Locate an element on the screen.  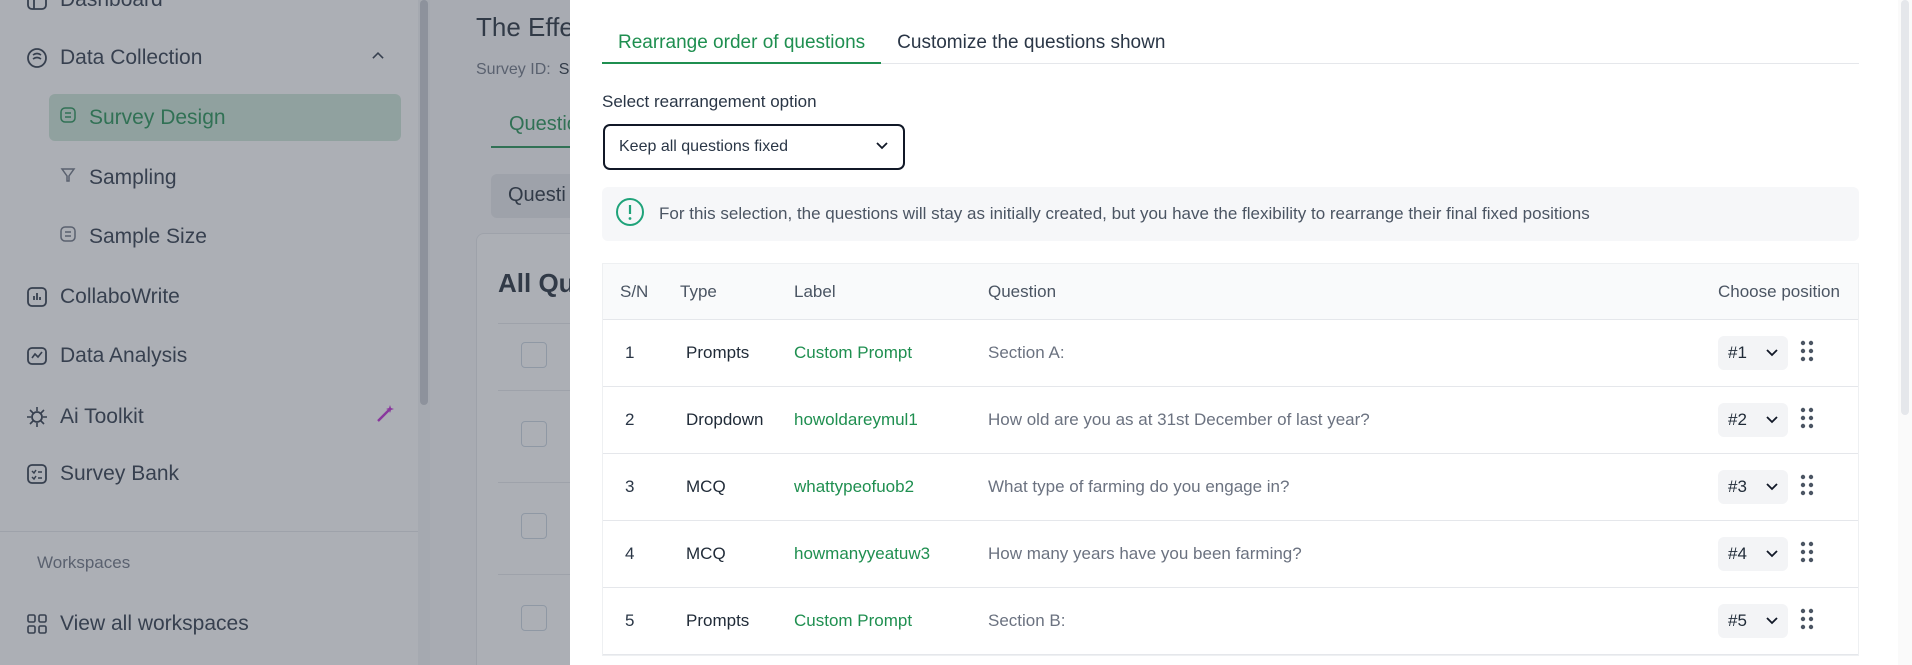
header-label: Label is located at coordinates (815, 291).